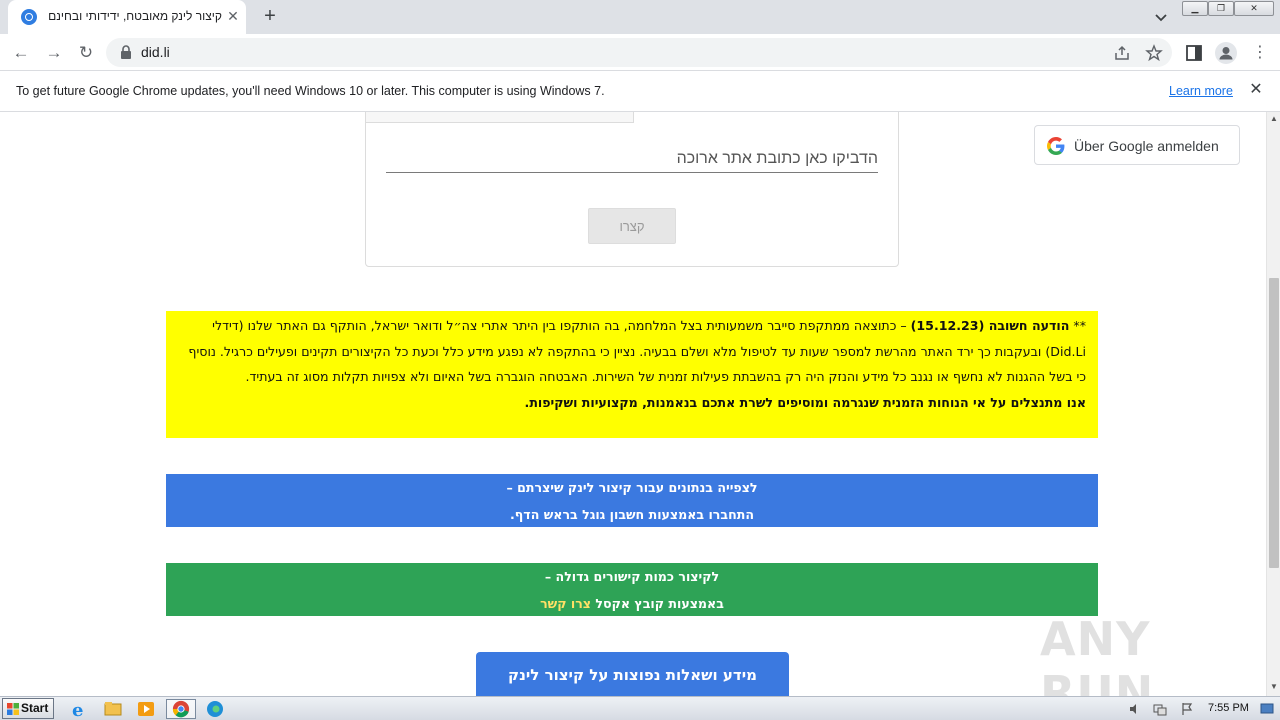  What do you see at coordinates (35, 708) in the screenshot?
I see `start-label: Start` at bounding box center [35, 708].